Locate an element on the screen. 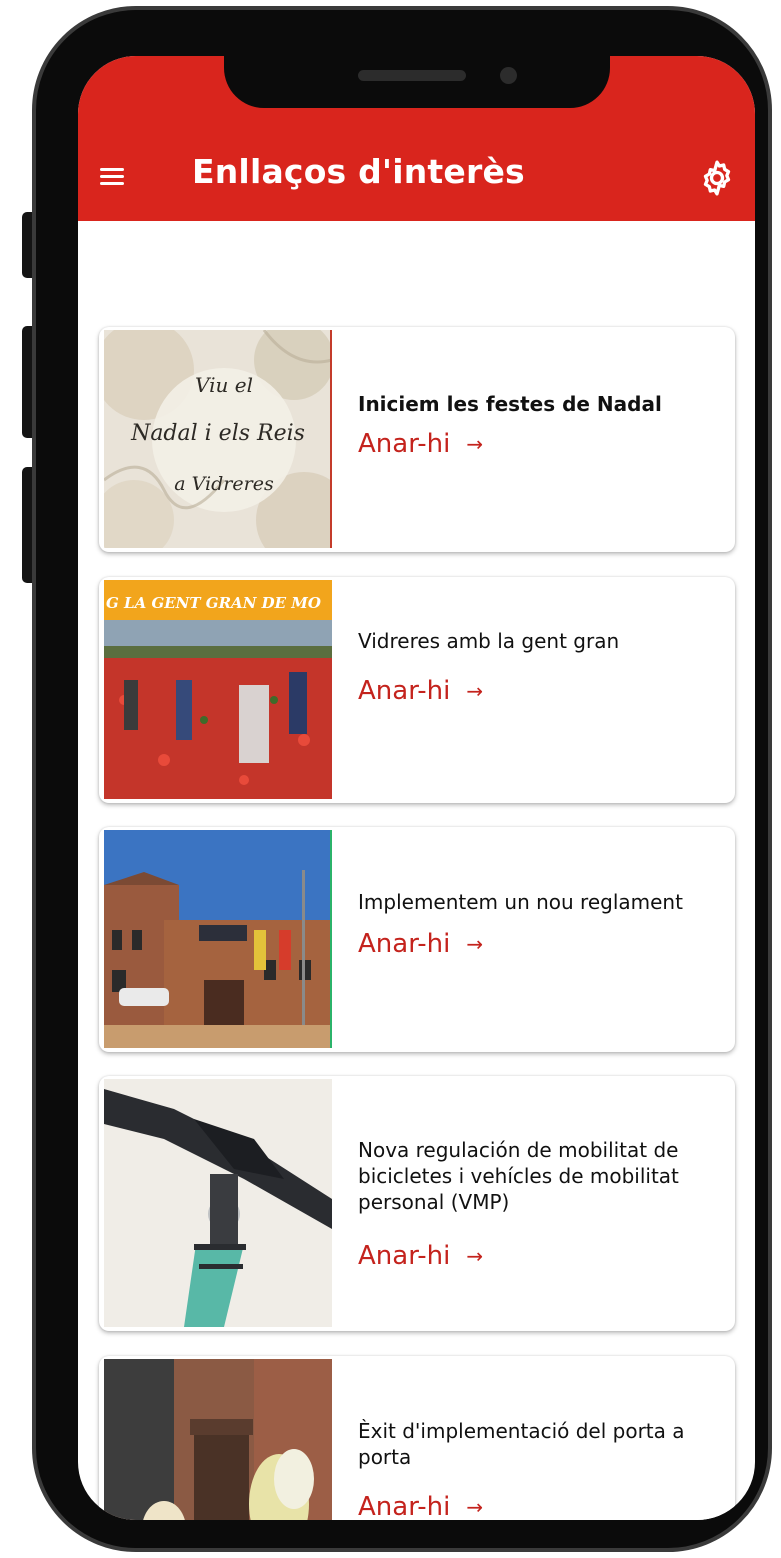 The height and width of the screenshot is (1558, 781). svg-text: Nadal i els Reis is located at coordinates (217, 433).